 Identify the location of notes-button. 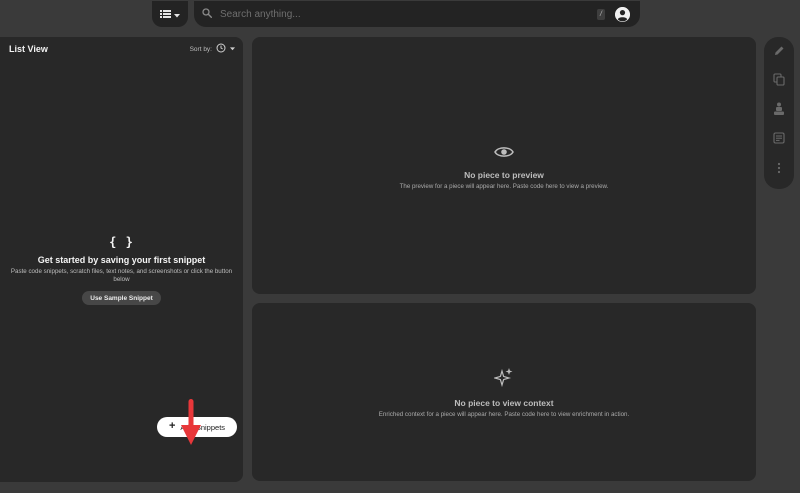
(779, 141).